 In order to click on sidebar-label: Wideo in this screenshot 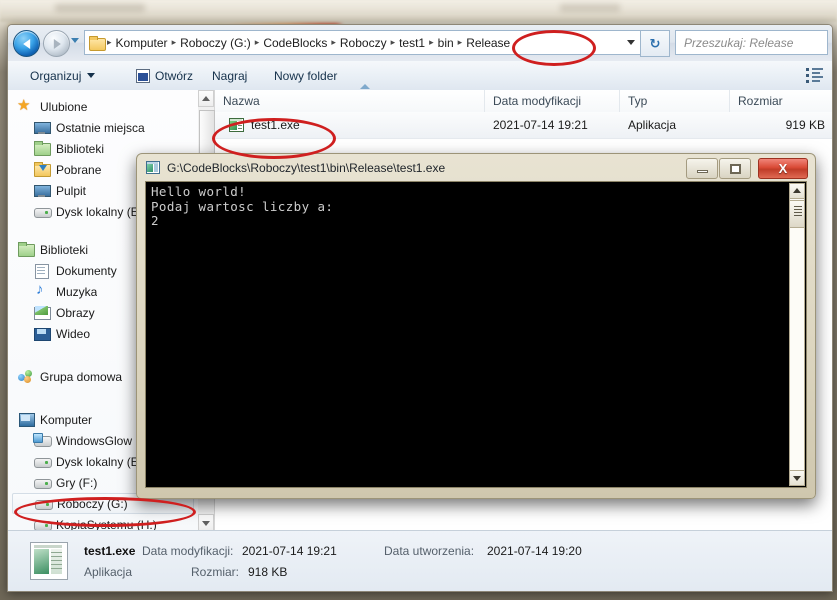, I will do `click(73, 333)`.